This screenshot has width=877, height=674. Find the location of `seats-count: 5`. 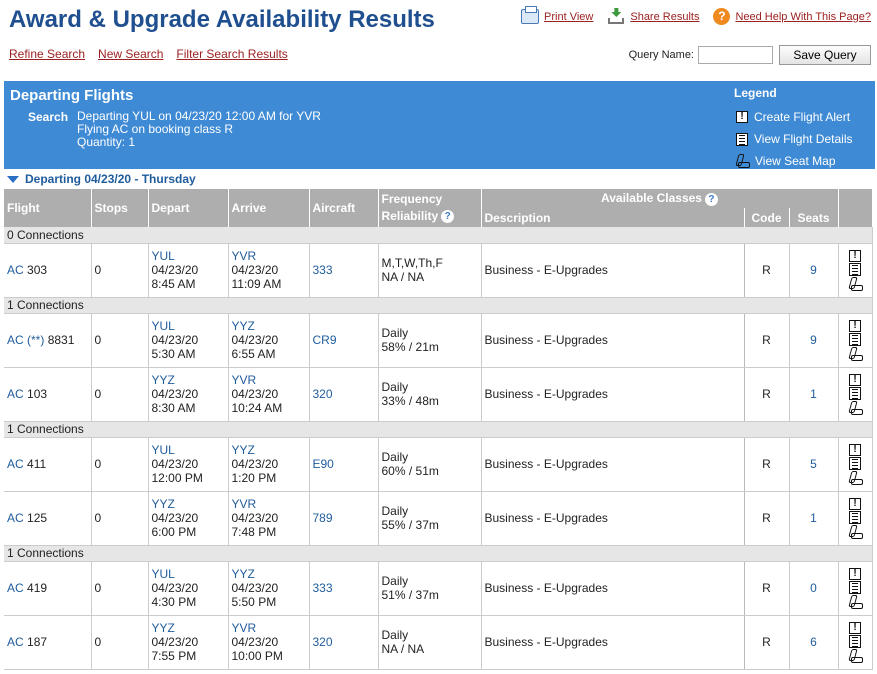

seats-count: 5 is located at coordinates (814, 464).